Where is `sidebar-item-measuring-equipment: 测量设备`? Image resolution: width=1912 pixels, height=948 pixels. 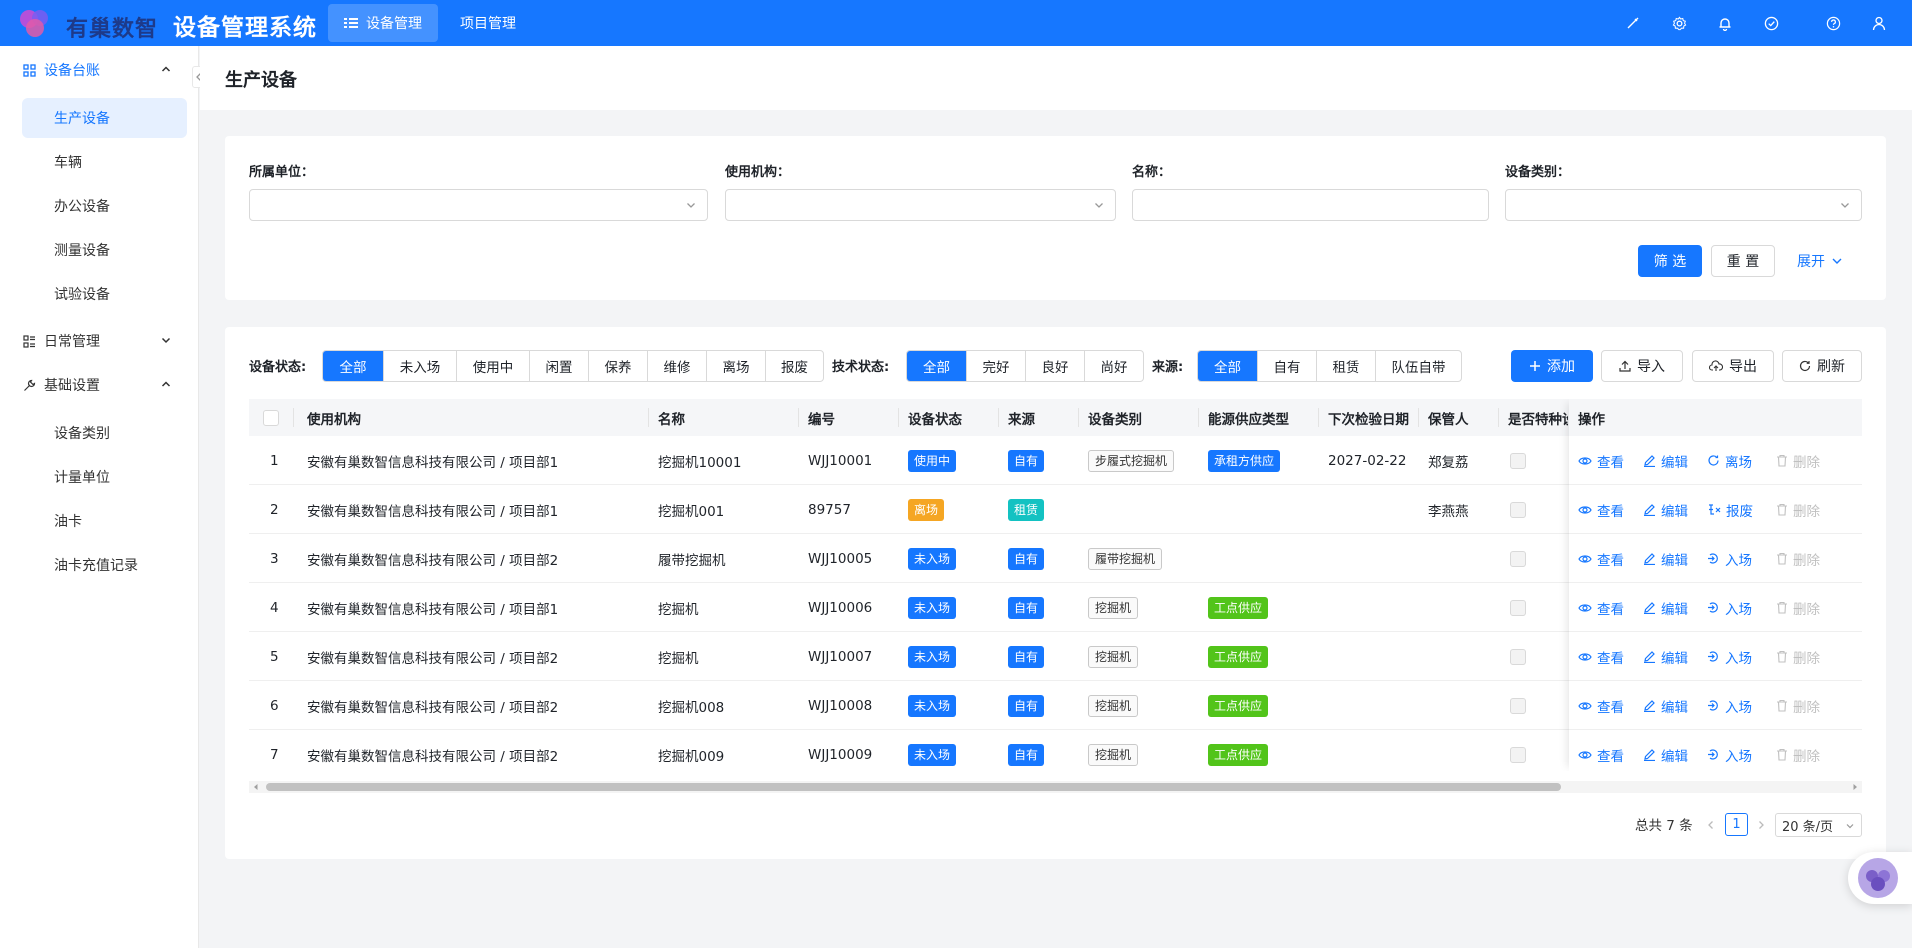 sidebar-item-measuring-equipment: 测量设备 is located at coordinates (104, 250).